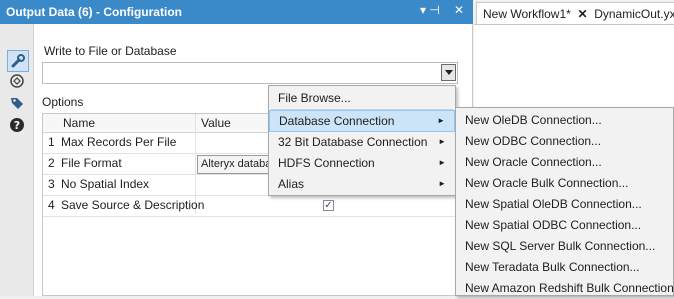 The height and width of the screenshot is (299, 674). What do you see at coordinates (216, 123) in the screenshot?
I see `header-value: Value` at bounding box center [216, 123].